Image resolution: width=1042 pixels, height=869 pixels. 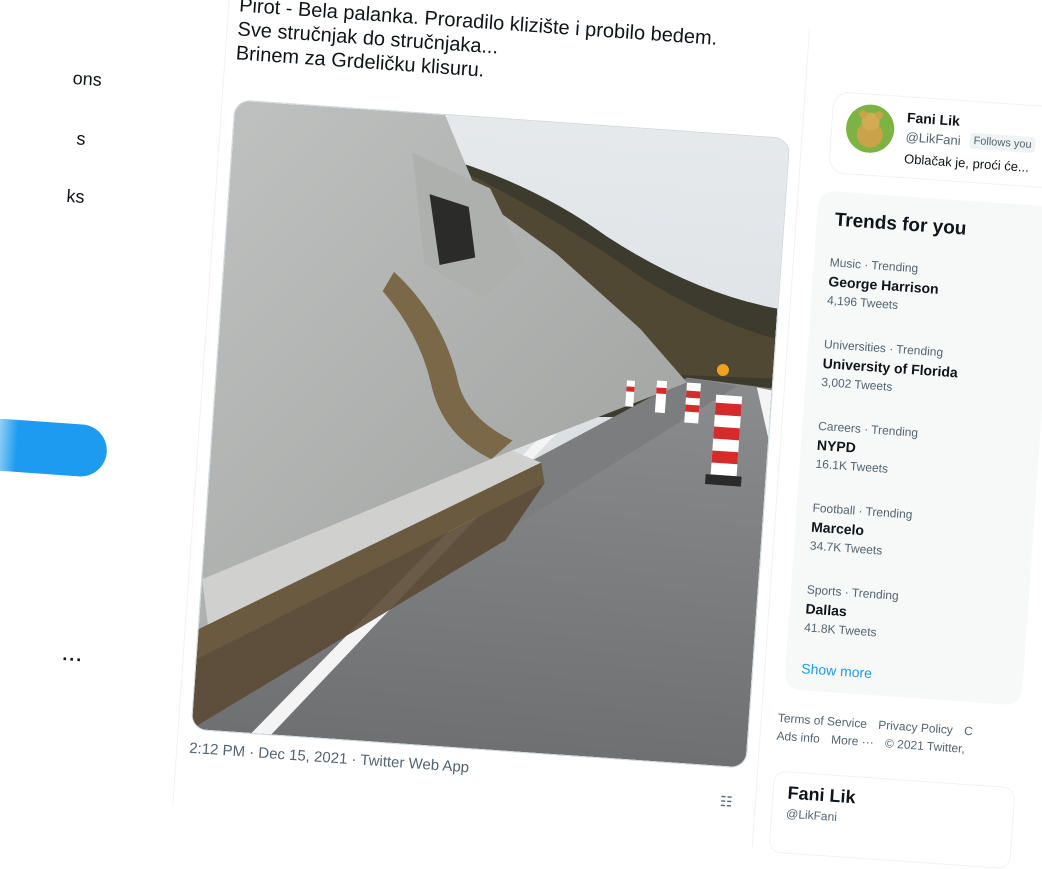 I want to click on avatar, so click(x=870, y=129).